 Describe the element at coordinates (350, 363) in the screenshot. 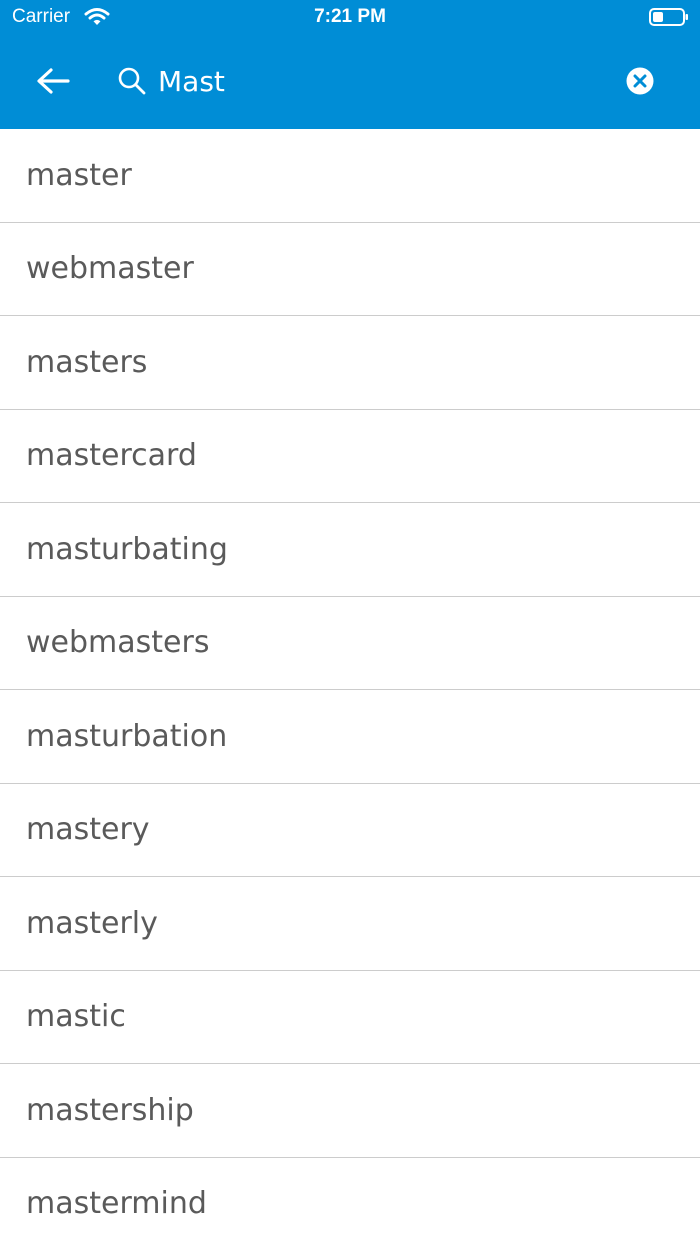

I see `suggestion-item: masters` at that location.